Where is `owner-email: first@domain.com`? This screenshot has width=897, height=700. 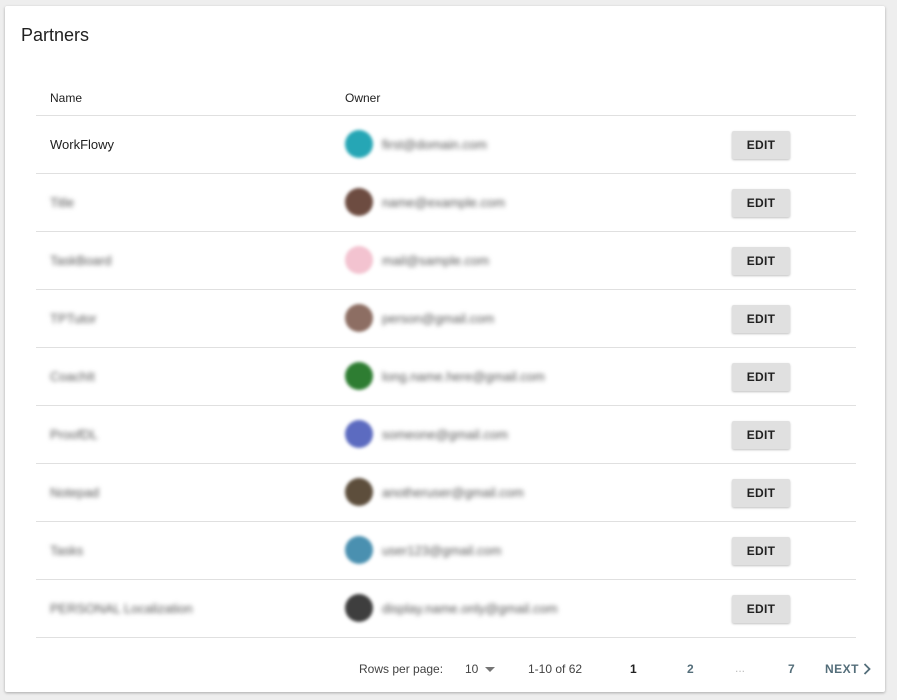 owner-email: first@domain.com is located at coordinates (434, 144).